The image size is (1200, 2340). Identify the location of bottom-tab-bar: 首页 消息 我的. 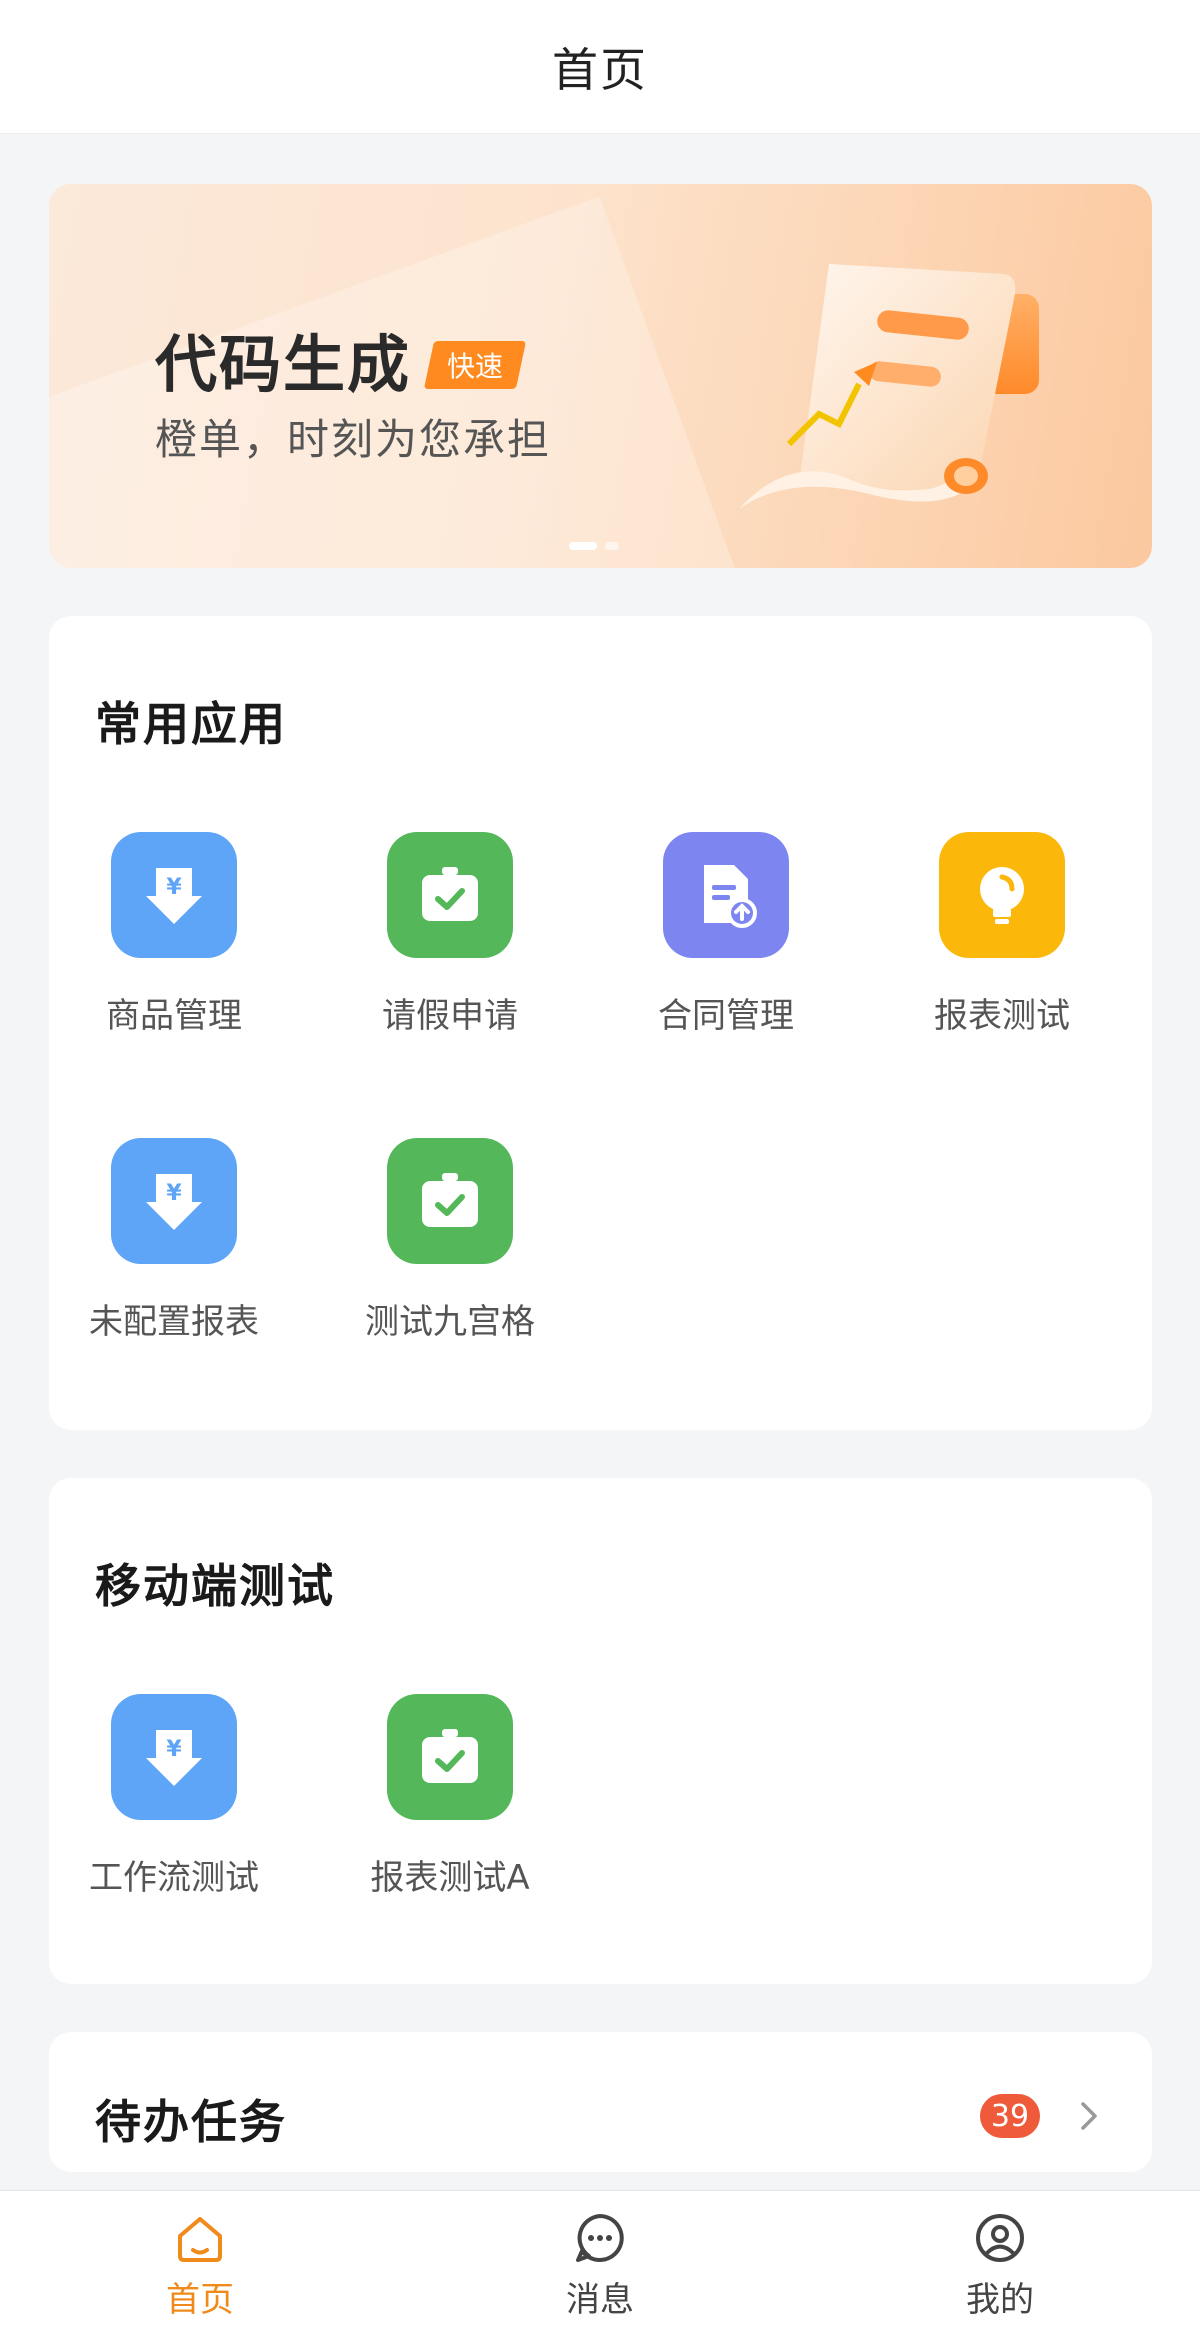
(600, 2265).